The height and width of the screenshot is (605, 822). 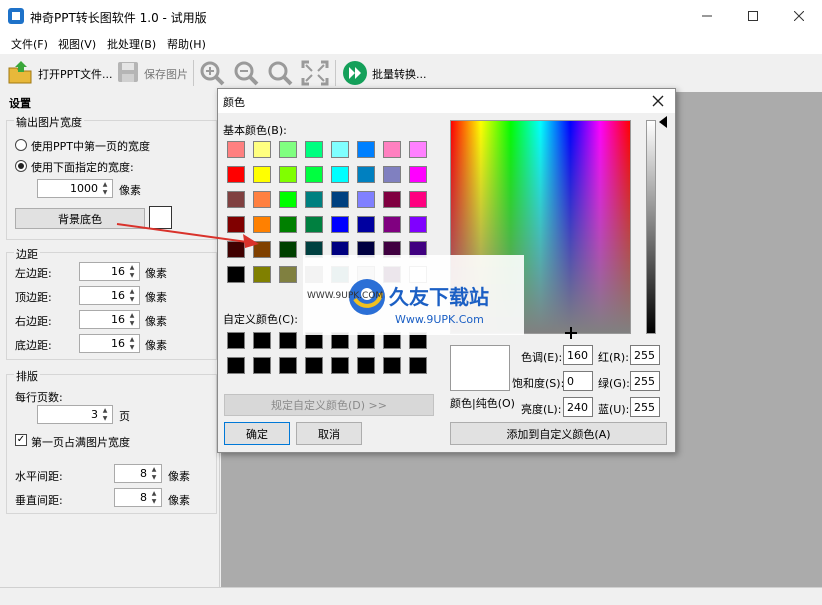 I want to click on blue-input: 255, so click(x=645, y=407).